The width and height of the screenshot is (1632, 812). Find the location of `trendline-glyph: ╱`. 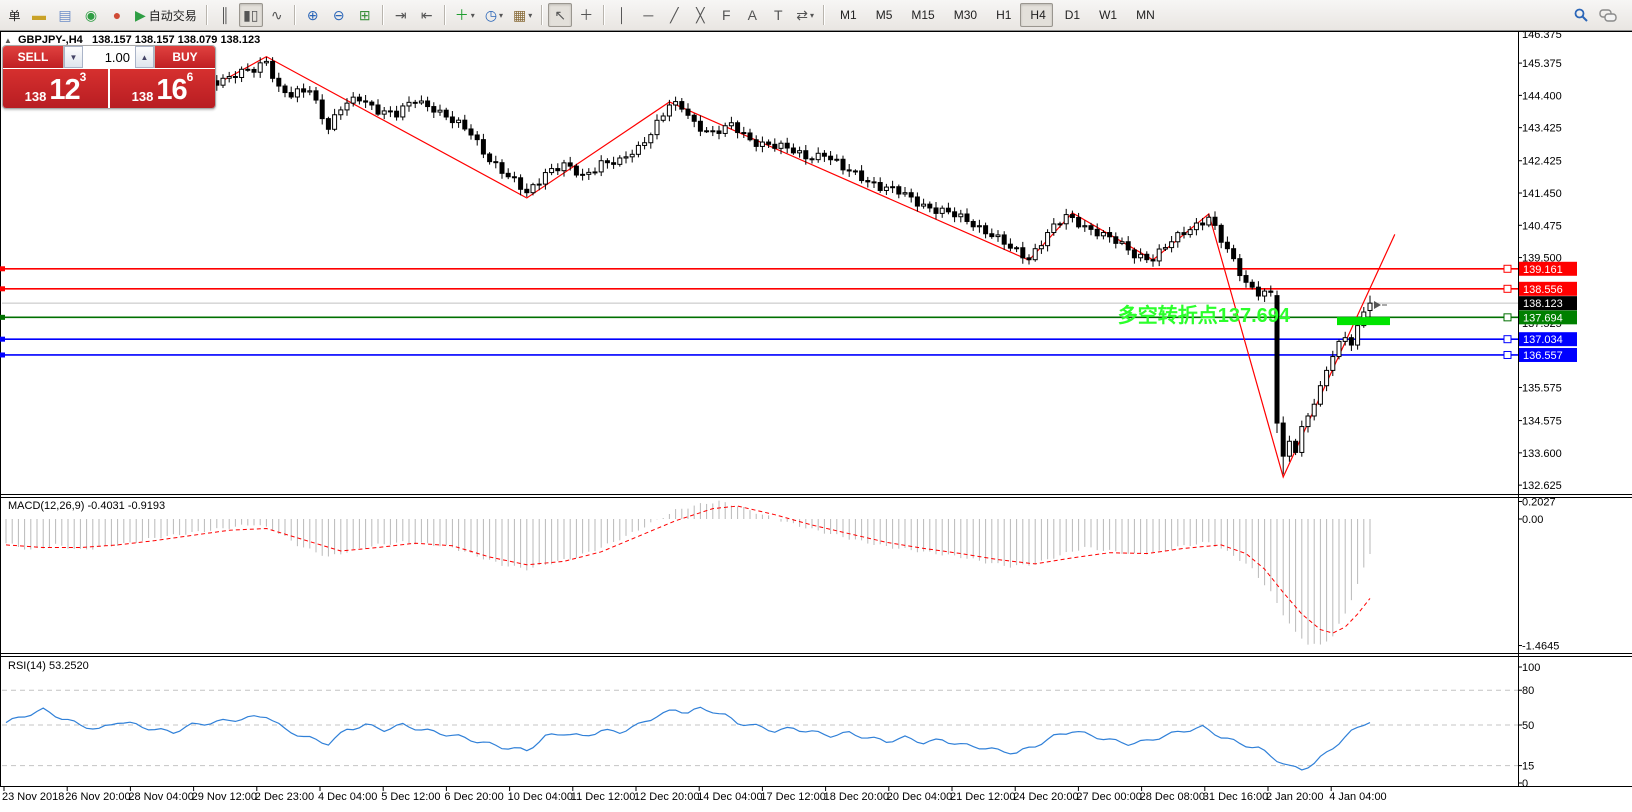

trendline-glyph: ╱ is located at coordinates (674, 14).